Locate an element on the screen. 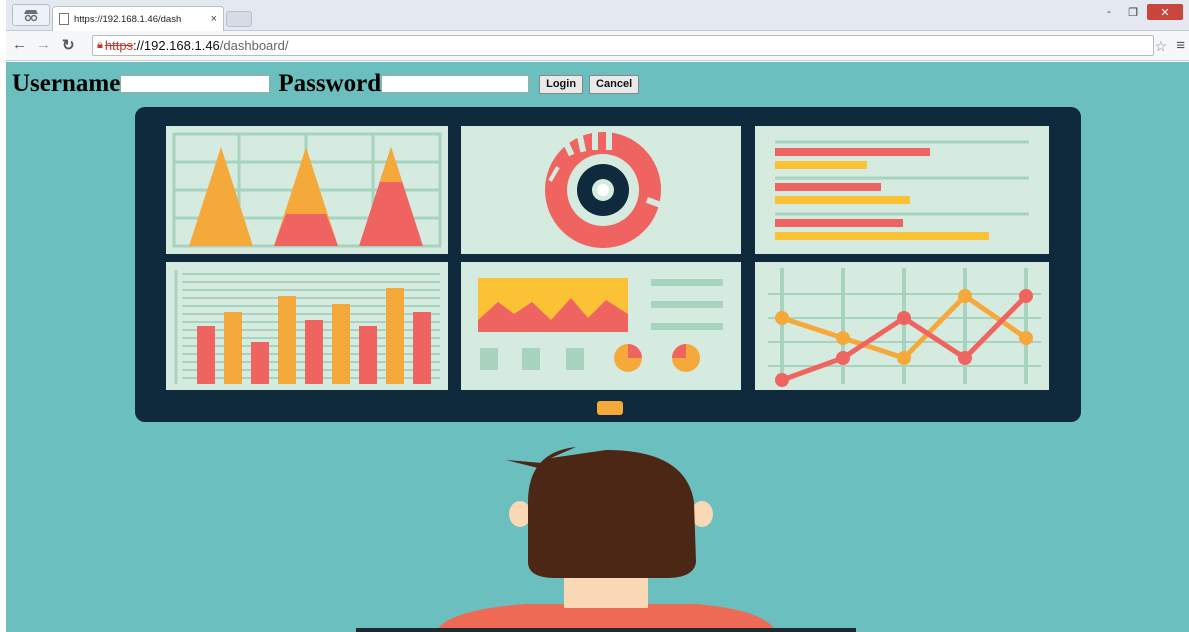 This screenshot has width=1189, height=632. donut-chart-icon is located at coordinates (601, 190).